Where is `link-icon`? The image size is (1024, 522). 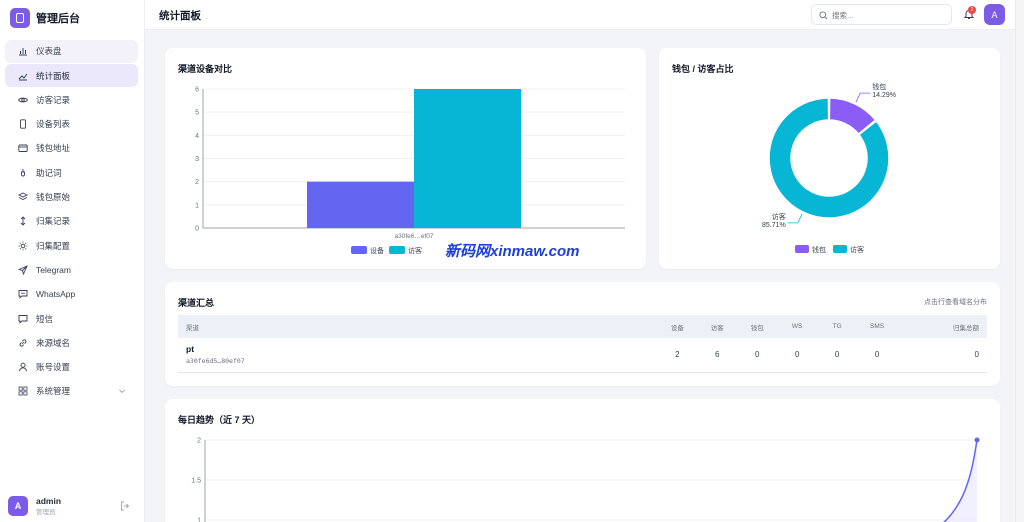 link-icon is located at coordinates (23, 343).